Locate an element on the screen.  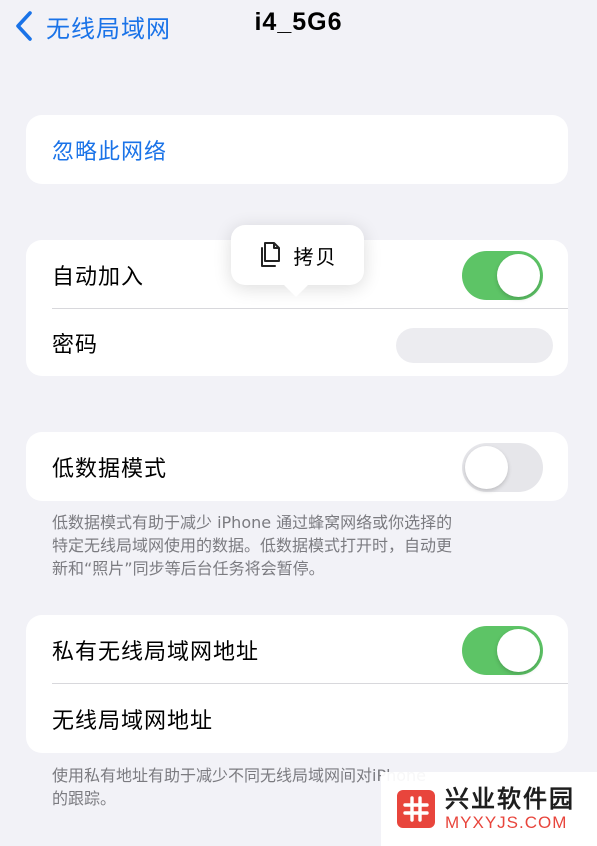
wifi-address-row: 无线局域网地址 is located at coordinates (297, 718).